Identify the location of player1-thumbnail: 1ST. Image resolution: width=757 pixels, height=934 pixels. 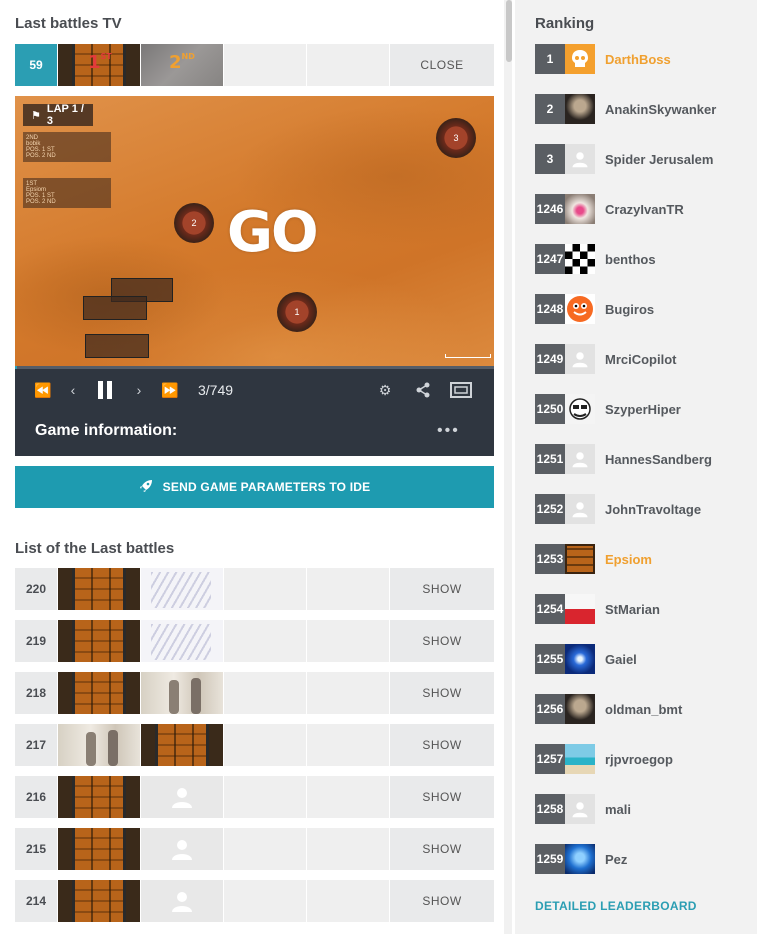
(99, 65).